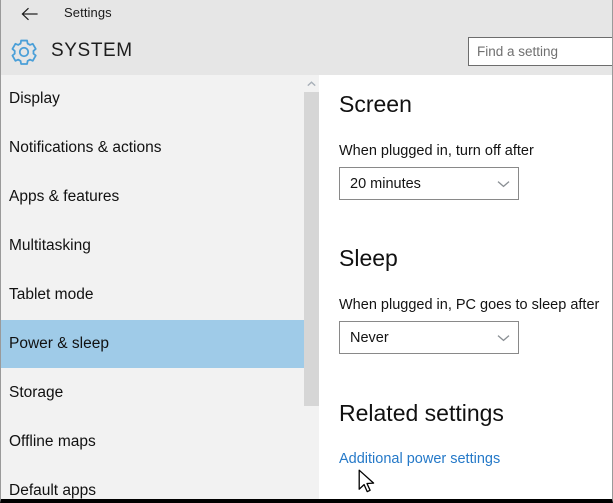 The height and width of the screenshot is (503, 613). I want to click on sidebar-item-label: Display, so click(34, 98).